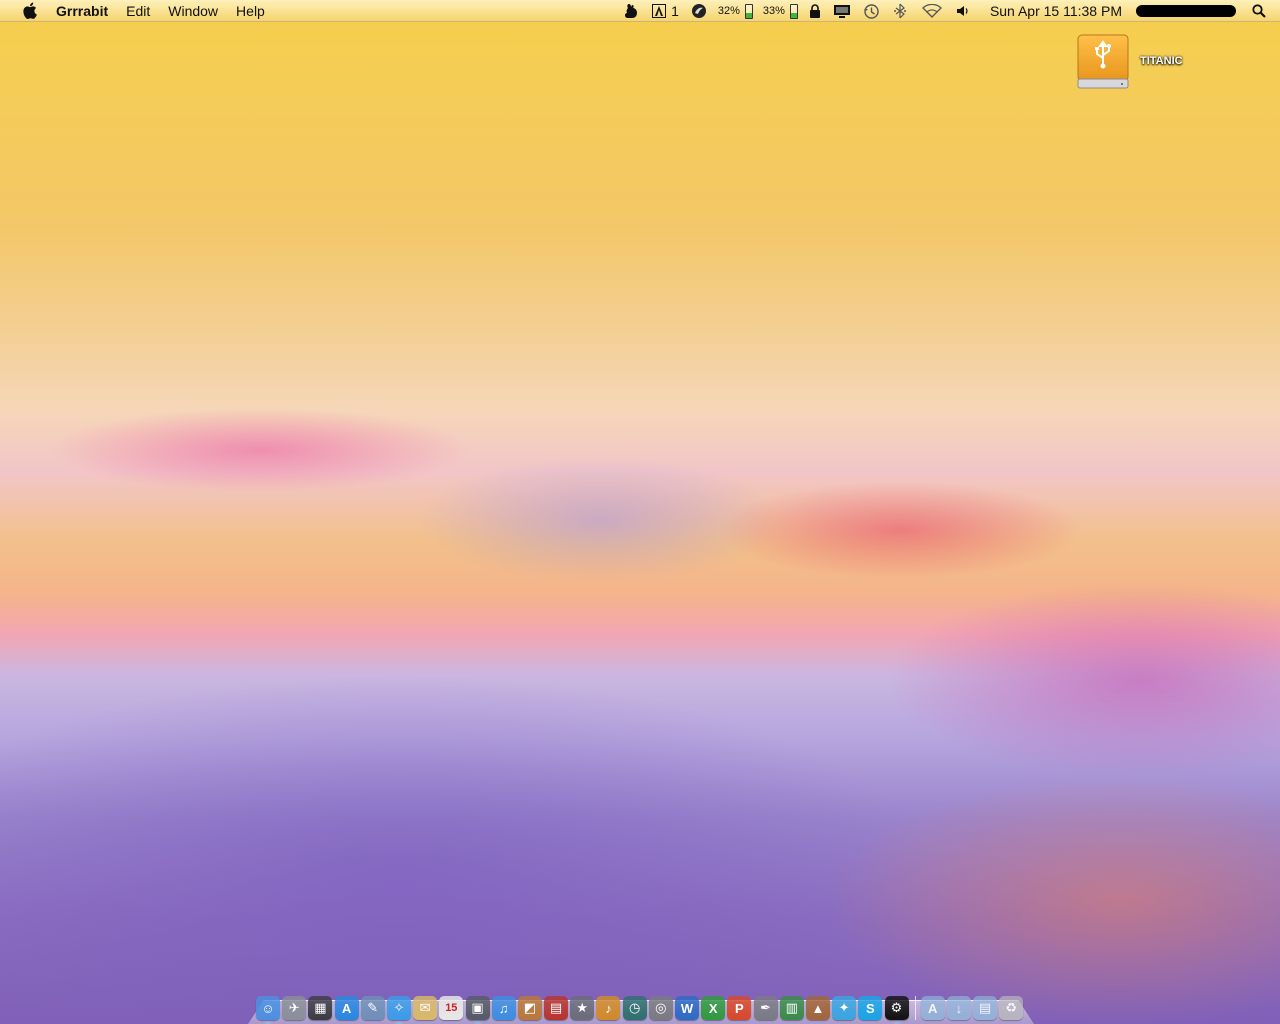  What do you see at coordinates (529, 1008) in the screenshot?
I see `dock-iphoto-icon: ◩` at bounding box center [529, 1008].